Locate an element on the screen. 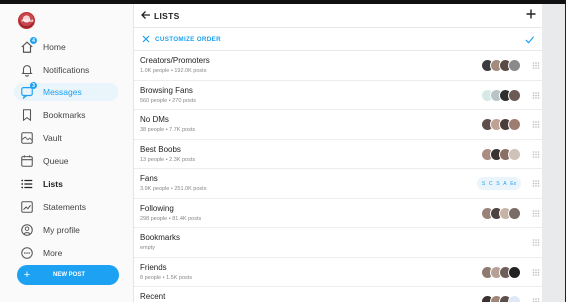  sidebar-item-my-profile: My profile is located at coordinates (66, 230).